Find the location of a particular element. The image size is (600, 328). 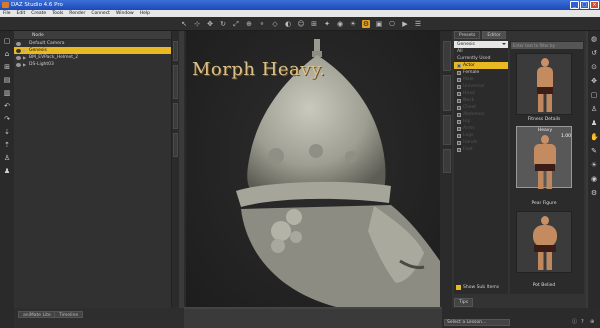

settings-icon: ⚙ is located at coordinates (594, 193).